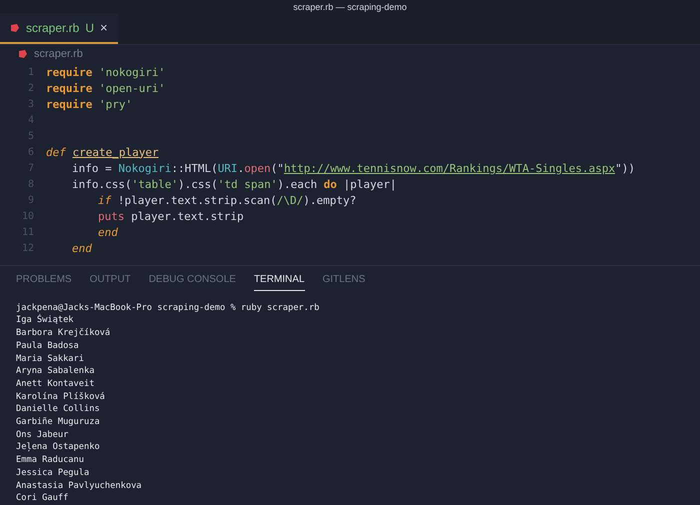 The image size is (700, 505). What do you see at coordinates (53, 473) in the screenshot?
I see `terminal-line: Jessica Pegula` at bounding box center [53, 473].